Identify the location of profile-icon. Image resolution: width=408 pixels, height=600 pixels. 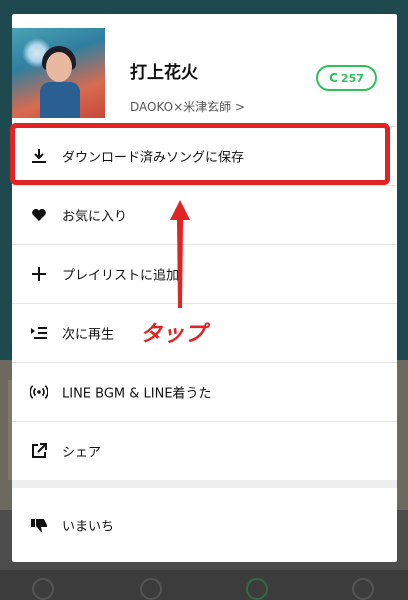
(363, 589).